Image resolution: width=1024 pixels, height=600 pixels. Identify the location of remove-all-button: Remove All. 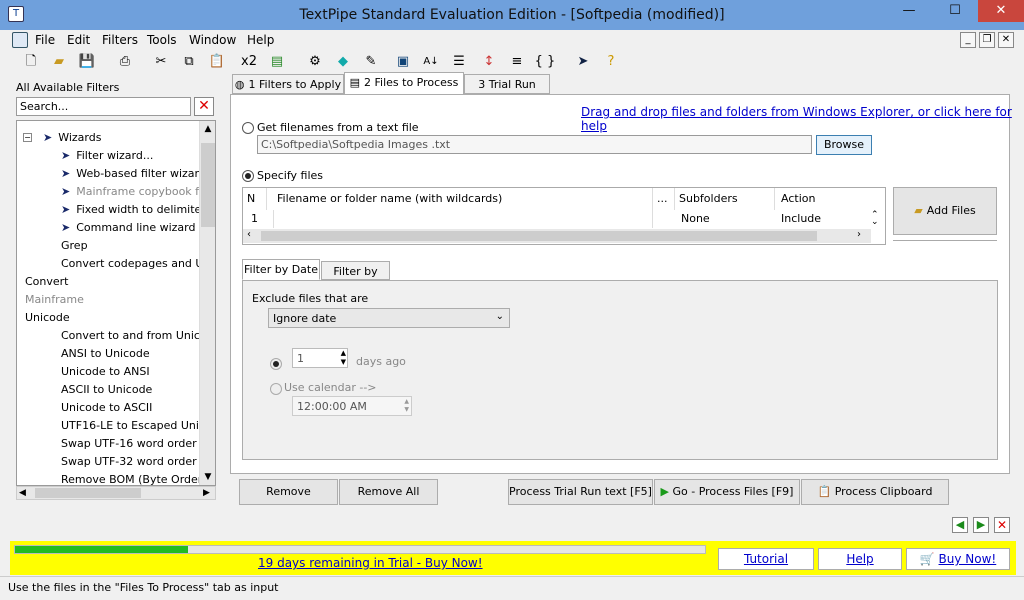
(388, 492).